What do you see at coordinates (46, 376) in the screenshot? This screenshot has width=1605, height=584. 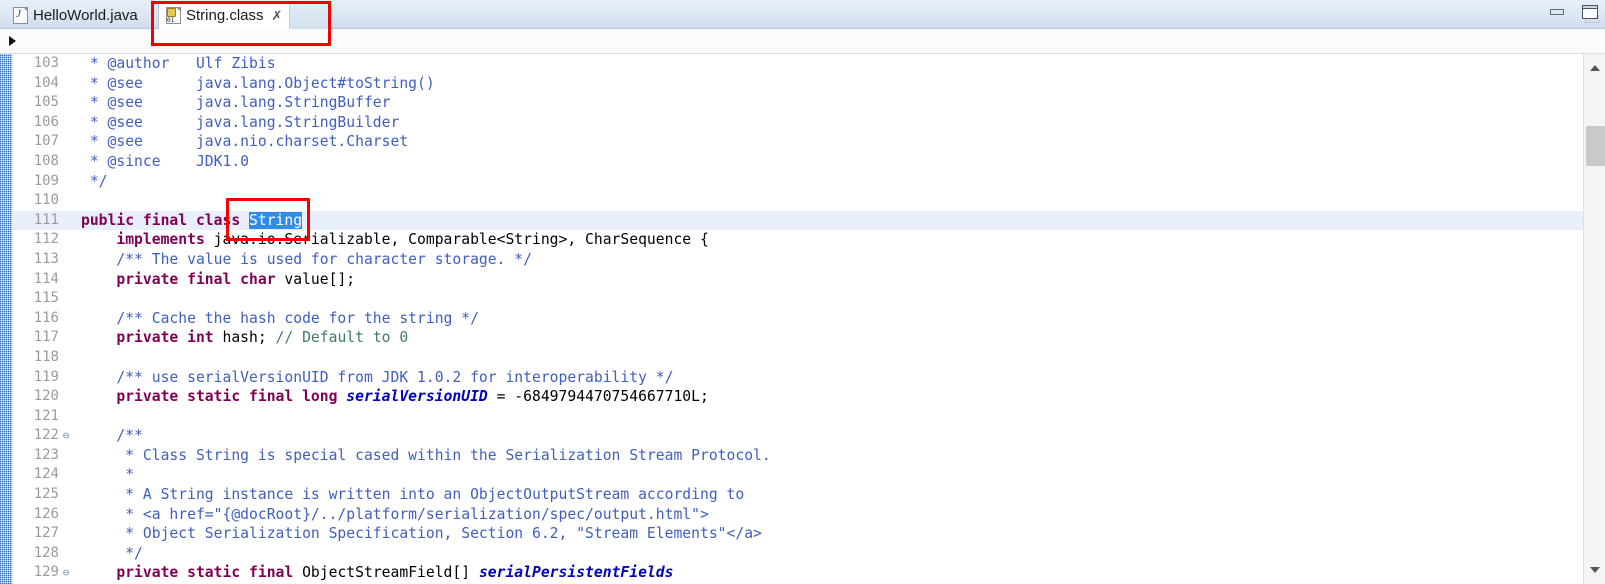 I see `line-number: 119` at bounding box center [46, 376].